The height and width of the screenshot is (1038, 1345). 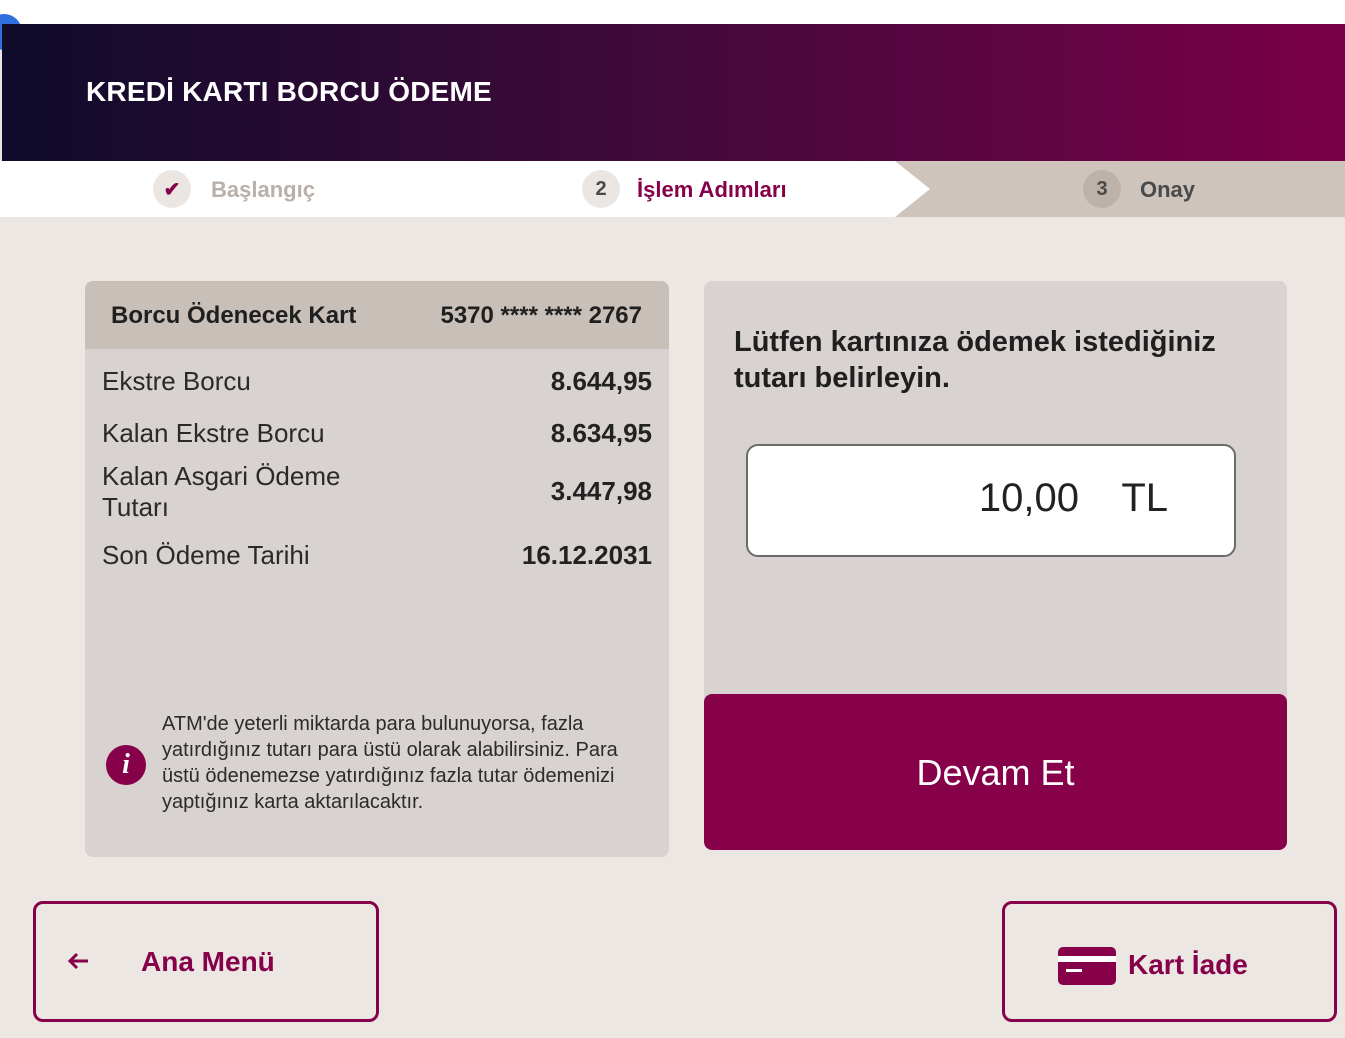 I want to click on info-icon: i, so click(x=126, y=765).